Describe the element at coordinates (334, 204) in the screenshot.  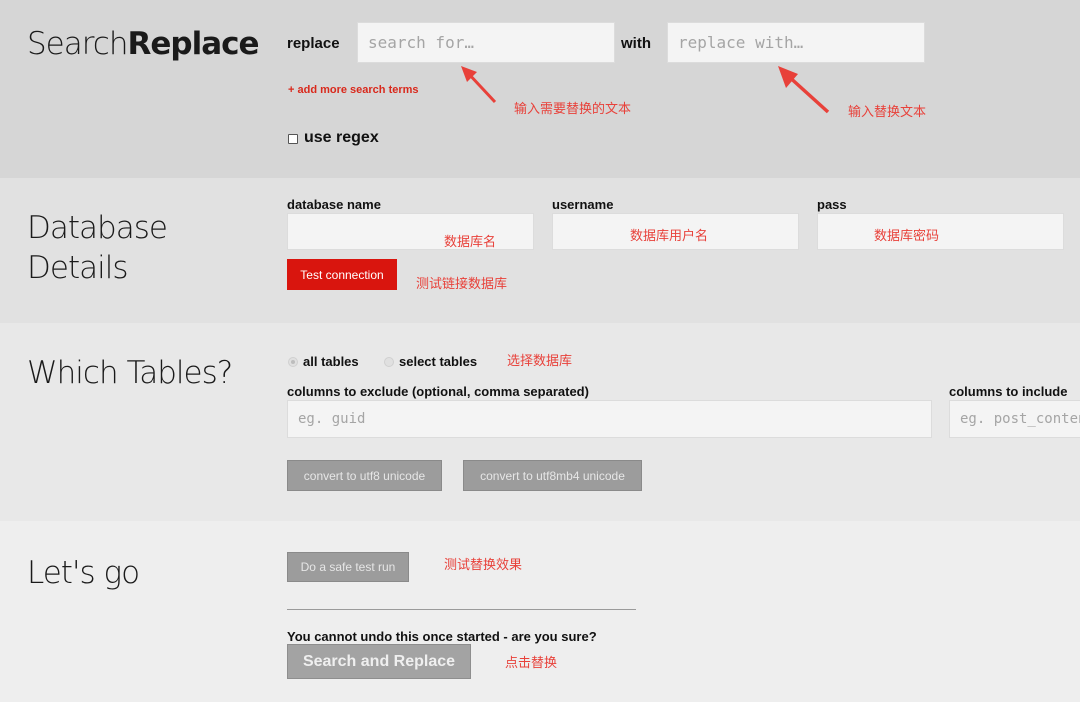
I see `db-name-label: database name` at that location.